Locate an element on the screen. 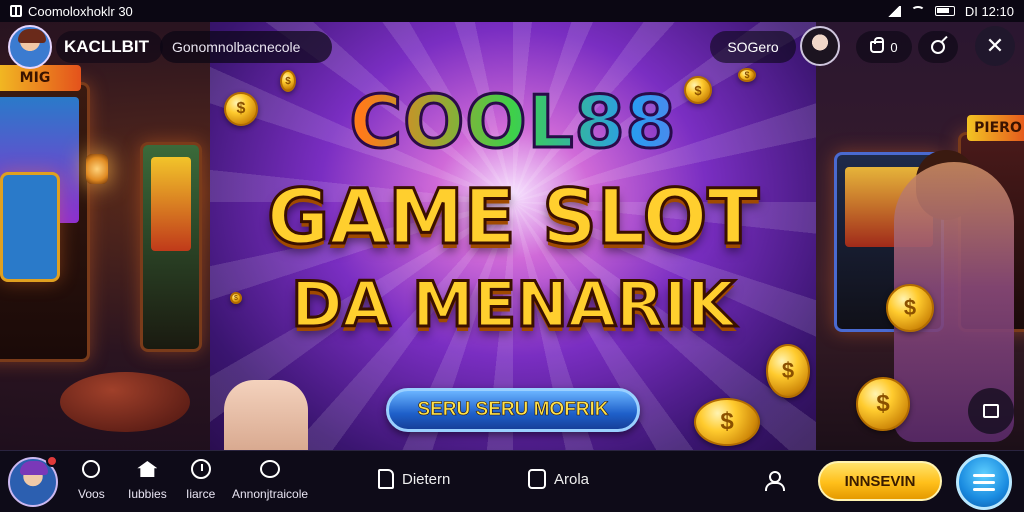 This screenshot has height=512, width=1024. close-icon: ✕ is located at coordinates (995, 45).